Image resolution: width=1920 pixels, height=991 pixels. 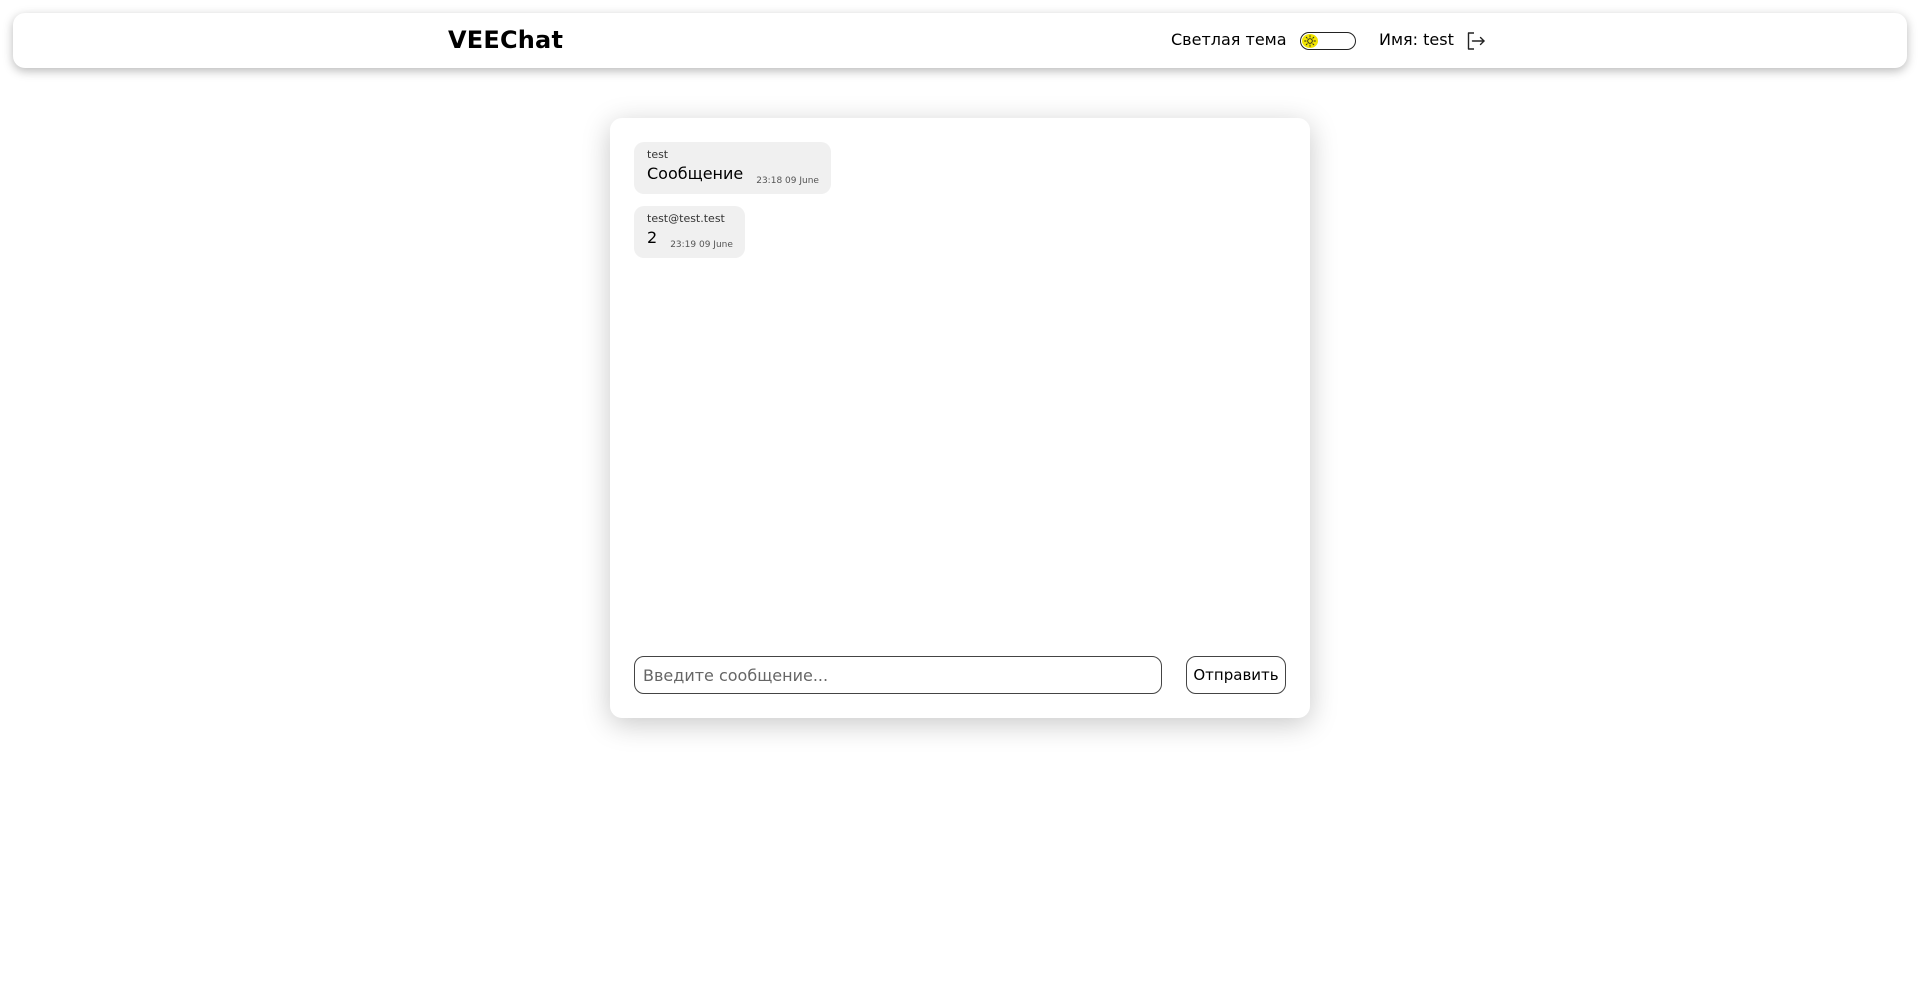 I want to click on message-author: test, so click(x=658, y=154).